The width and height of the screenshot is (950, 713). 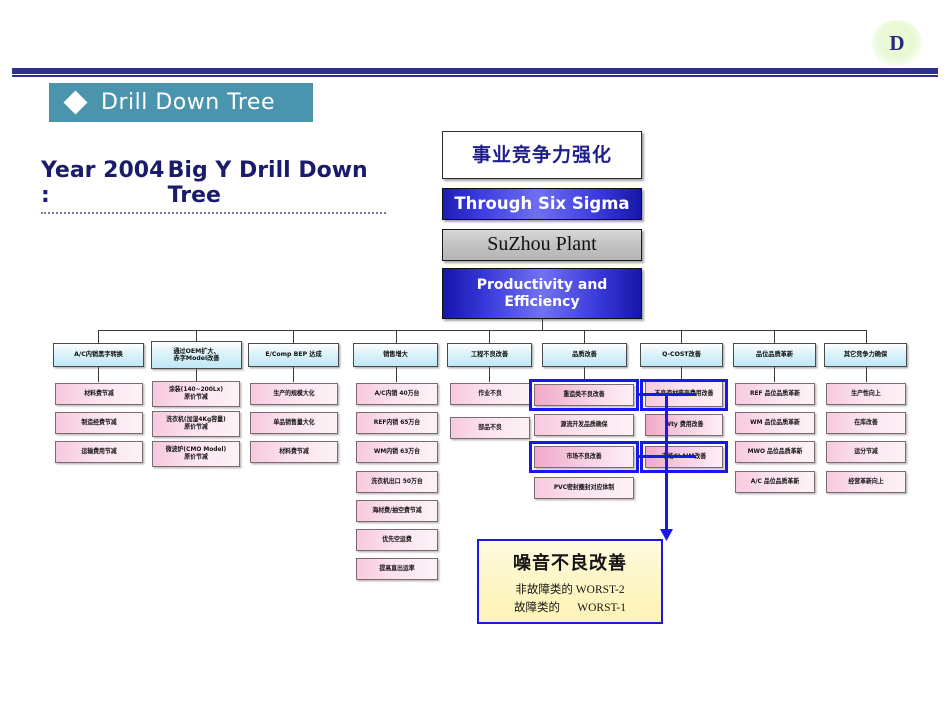 What do you see at coordinates (188, 102) in the screenshot?
I see `slide-title-text: Drill Down Tree` at bounding box center [188, 102].